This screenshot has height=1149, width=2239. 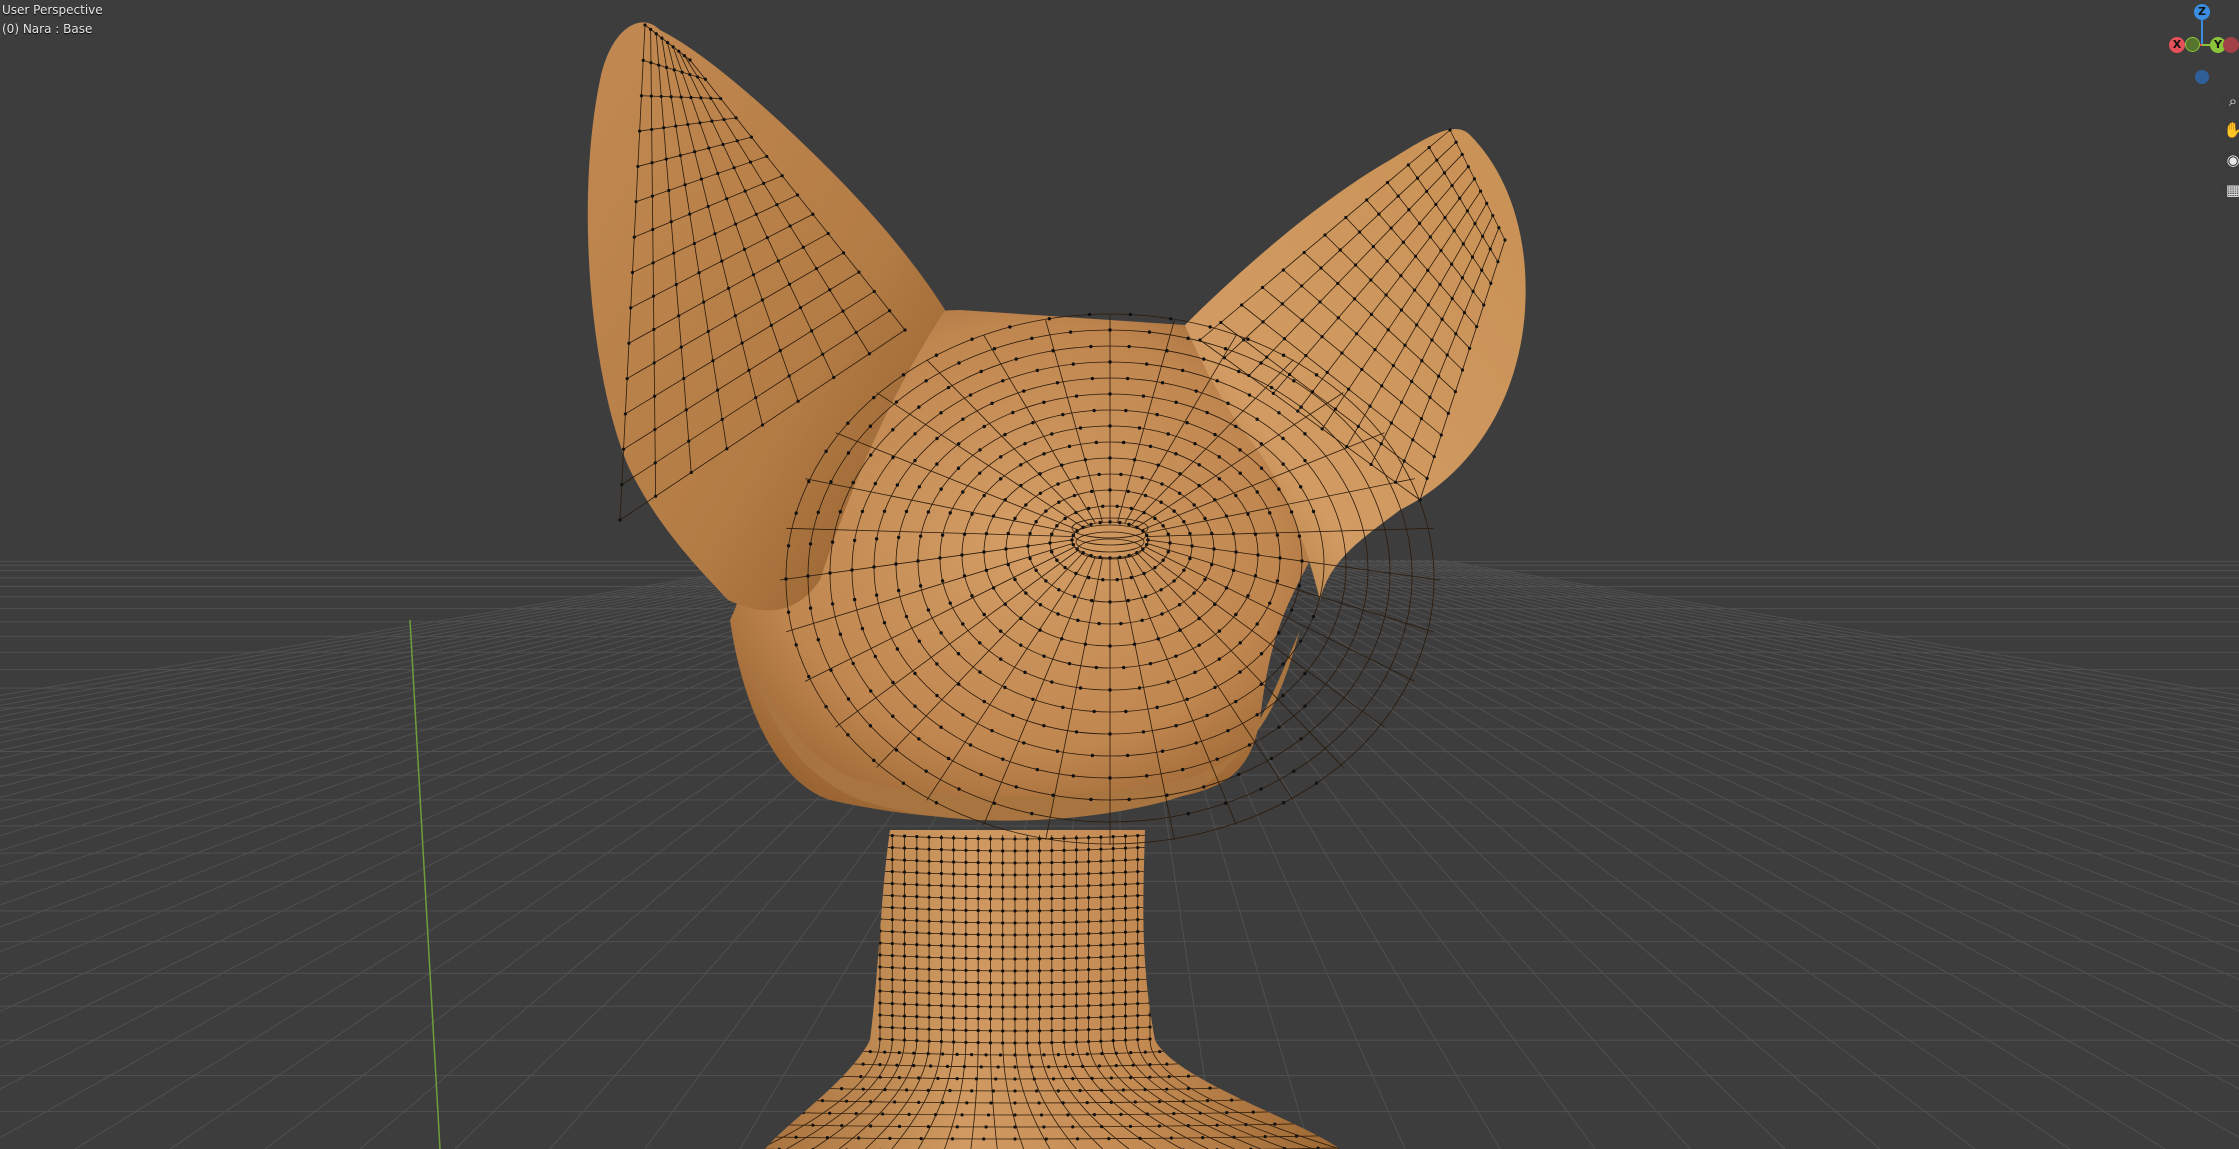 What do you see at coordinates (52, 10) in the screenshot?
I see `view-name-label: User Perspective` at bounding box center [52, 10].